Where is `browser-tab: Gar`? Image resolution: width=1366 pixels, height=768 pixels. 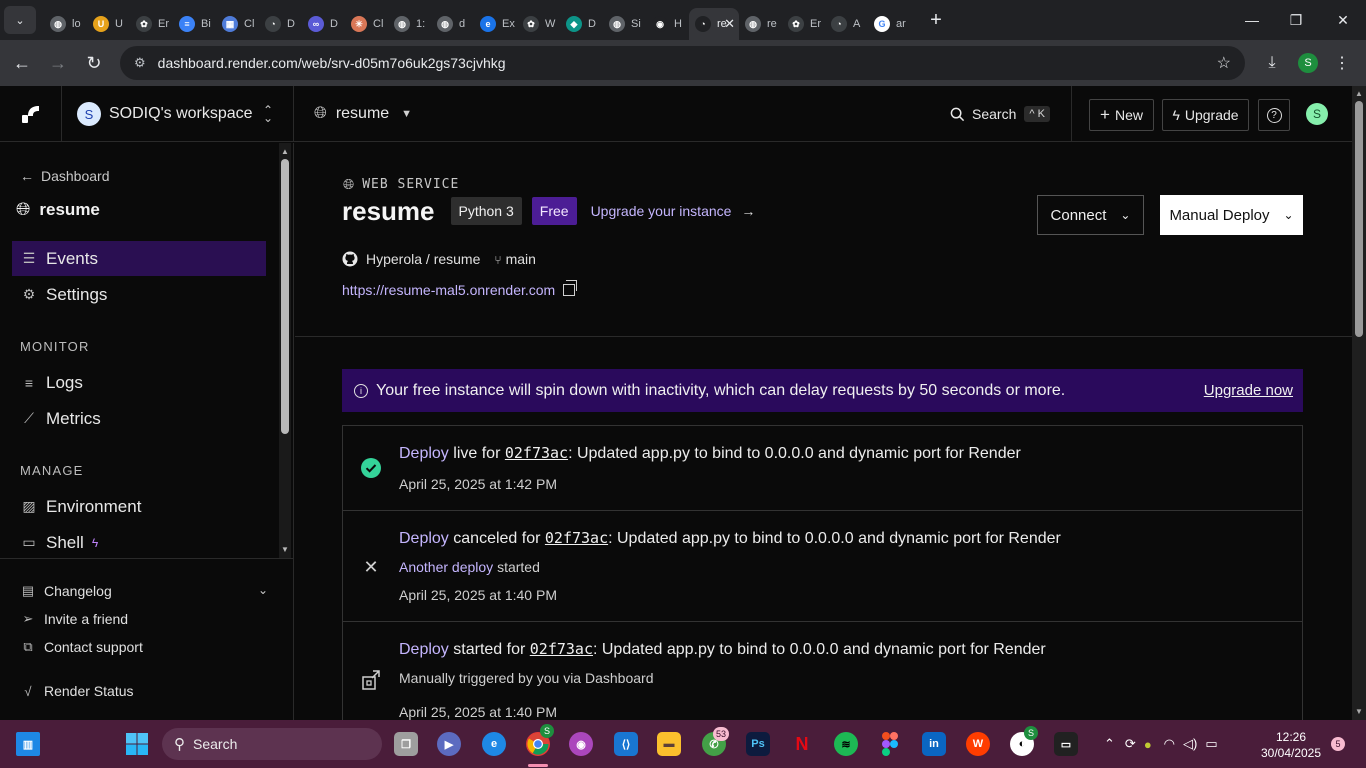
browser-tab: Gar is located at coordinates (889, 24).